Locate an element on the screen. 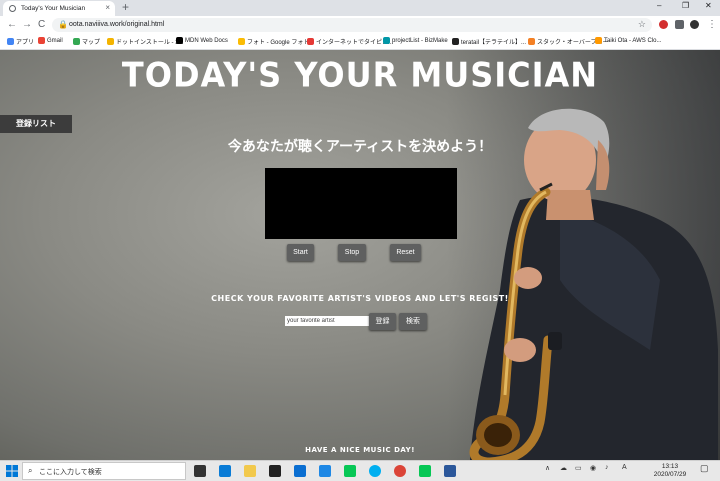  search-icon: ⌕ is located at coordinates (30, 470).